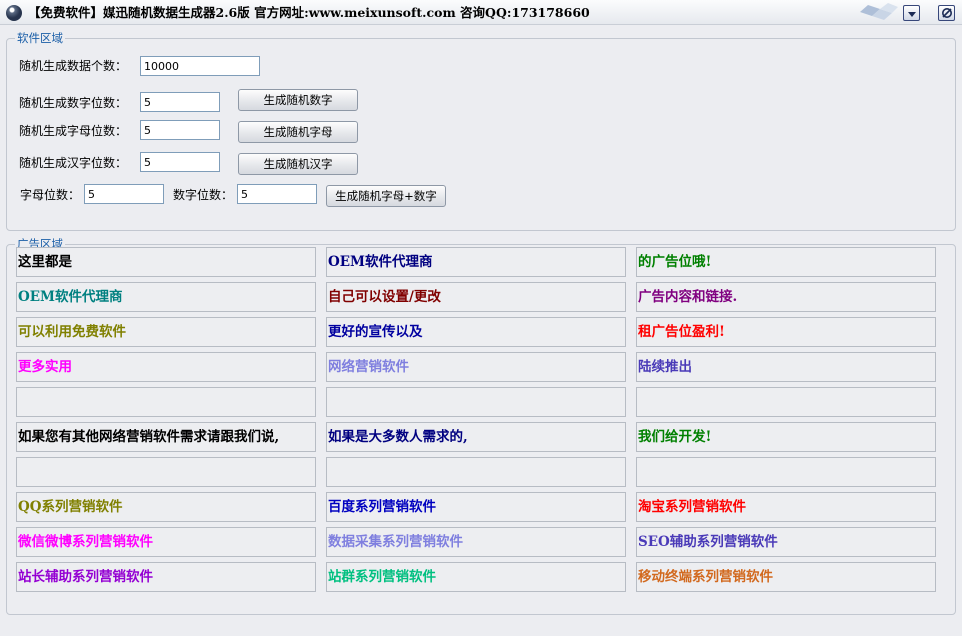 This screenshot has width=962, height=636. I want to click on ad-link: 数据采集系列营销软件, so click(476, 542).